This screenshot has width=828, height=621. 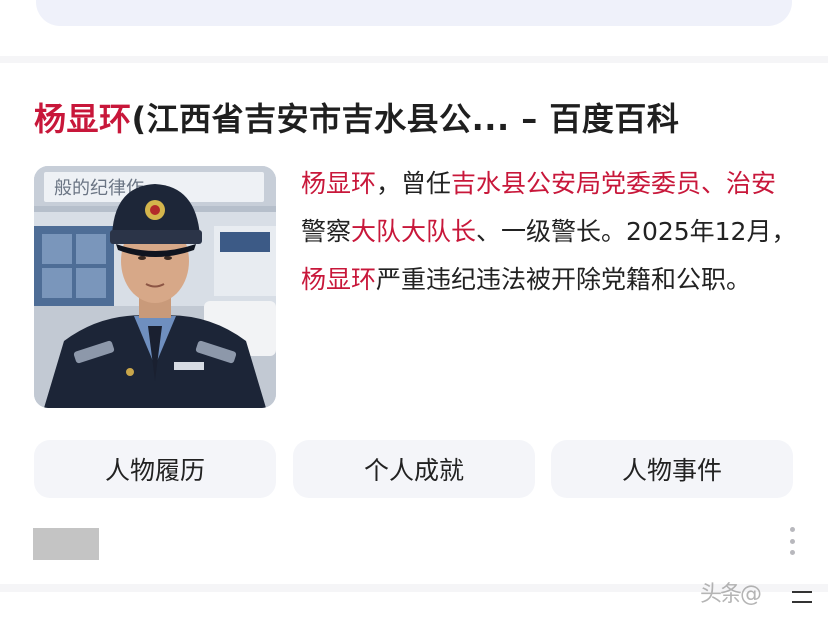 I want to click on link-jishui-police-committee: 吉水县公安局党委委员、治安, so click(x=613, y=183).